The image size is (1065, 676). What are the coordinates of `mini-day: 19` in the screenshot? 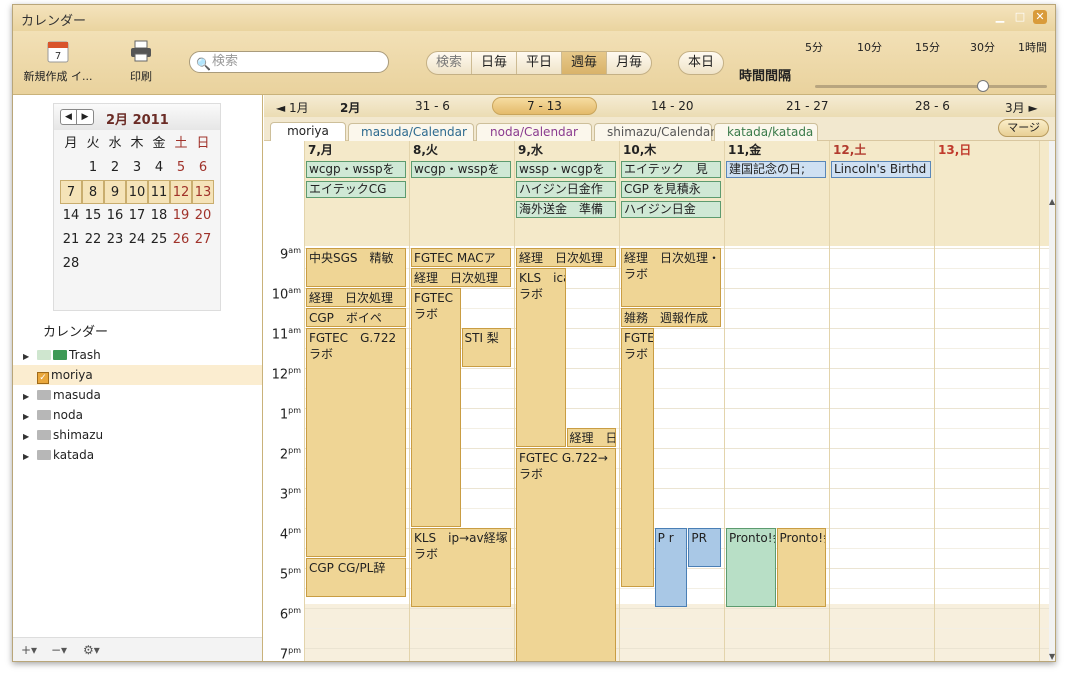 It's located at (181, 216).